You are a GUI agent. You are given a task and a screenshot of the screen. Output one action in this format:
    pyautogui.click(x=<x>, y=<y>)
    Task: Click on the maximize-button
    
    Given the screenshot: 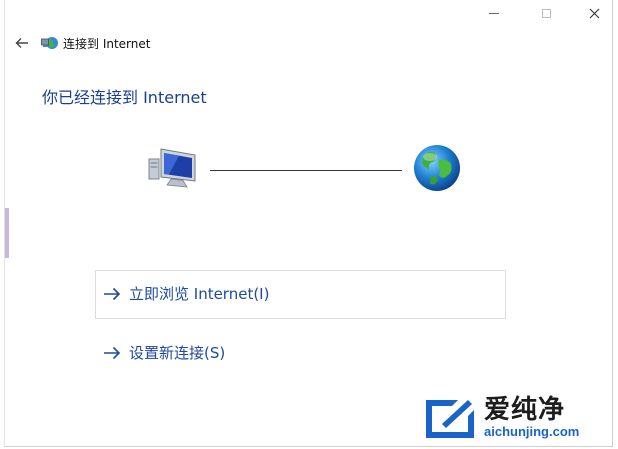 What is the action you would take?
    pyautogui.click(x=546, y=13)
    